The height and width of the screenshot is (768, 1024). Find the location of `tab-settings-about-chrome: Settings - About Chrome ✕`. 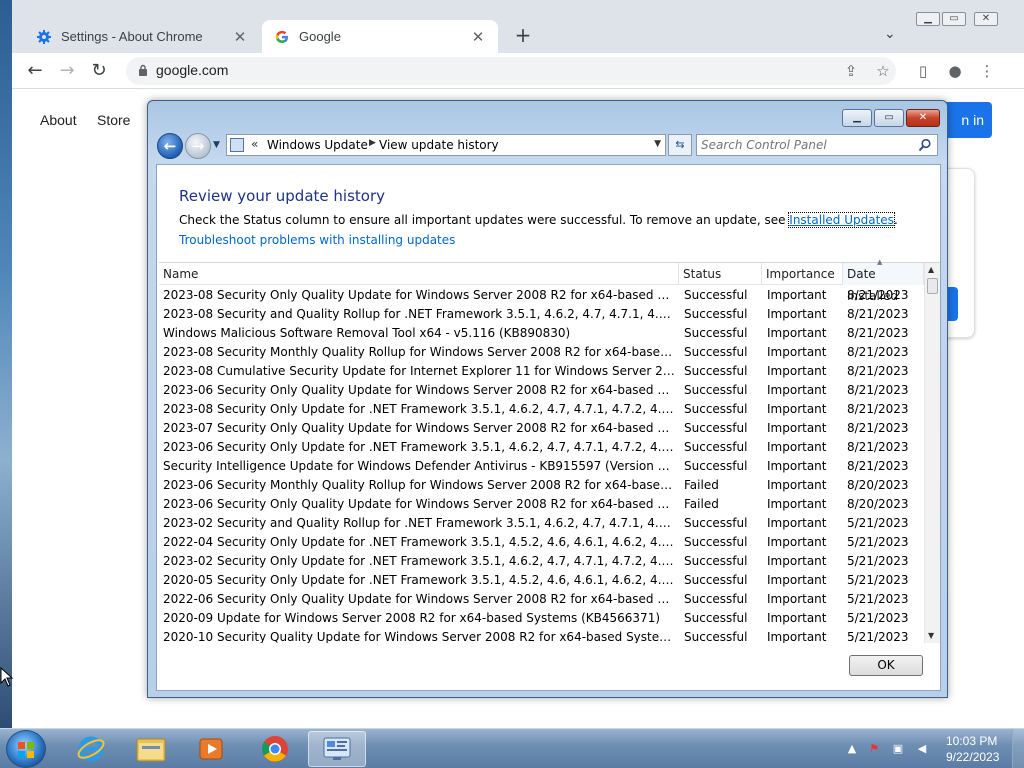

tab-settings-about-chrome: Settings - About Chrome ✕ is located at coordinates (142, 36).